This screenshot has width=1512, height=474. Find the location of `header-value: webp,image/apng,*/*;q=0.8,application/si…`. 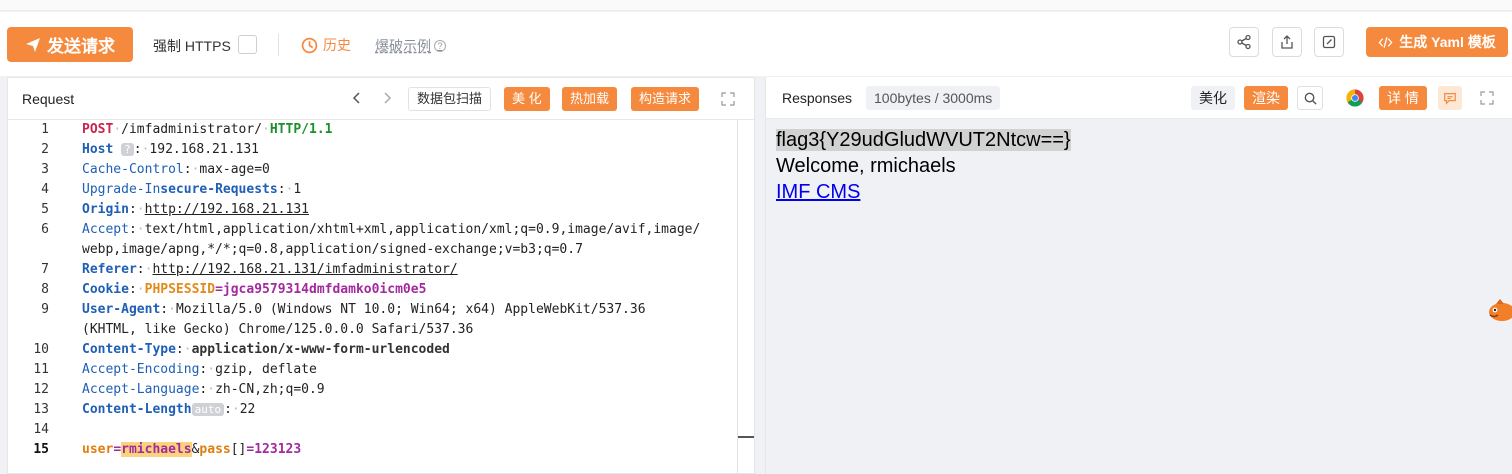

header-value: webp,image/apng,*/*;q=0.8,application/si… is located at coordinates (332, 249).